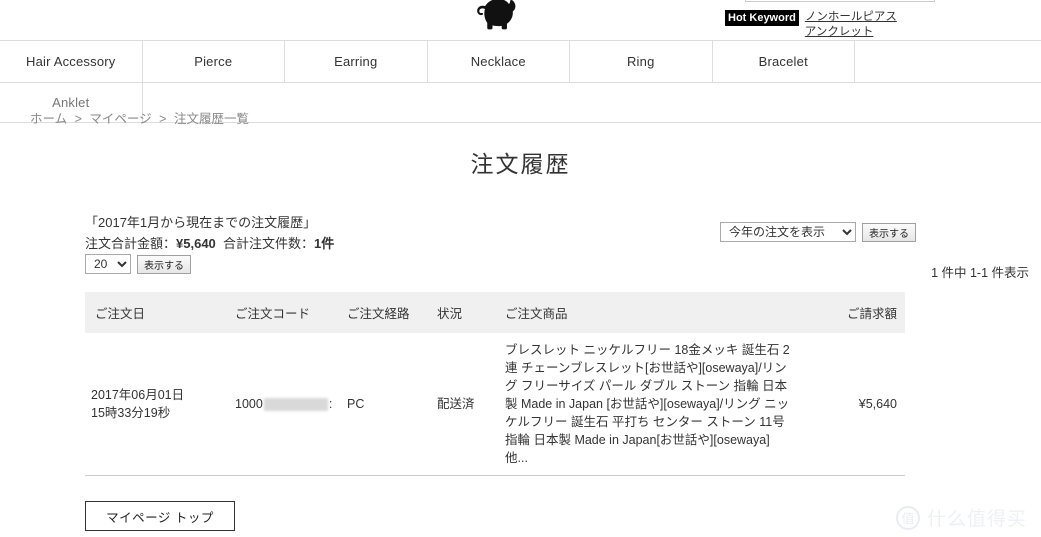 Image resolution: width=1041 pixels, height=537 pixels. What do you see at coordinates (120, 119) in the screenshot?
I see `breadcrumb-item-mypage: マイページ` at bounding box center [120, 119].